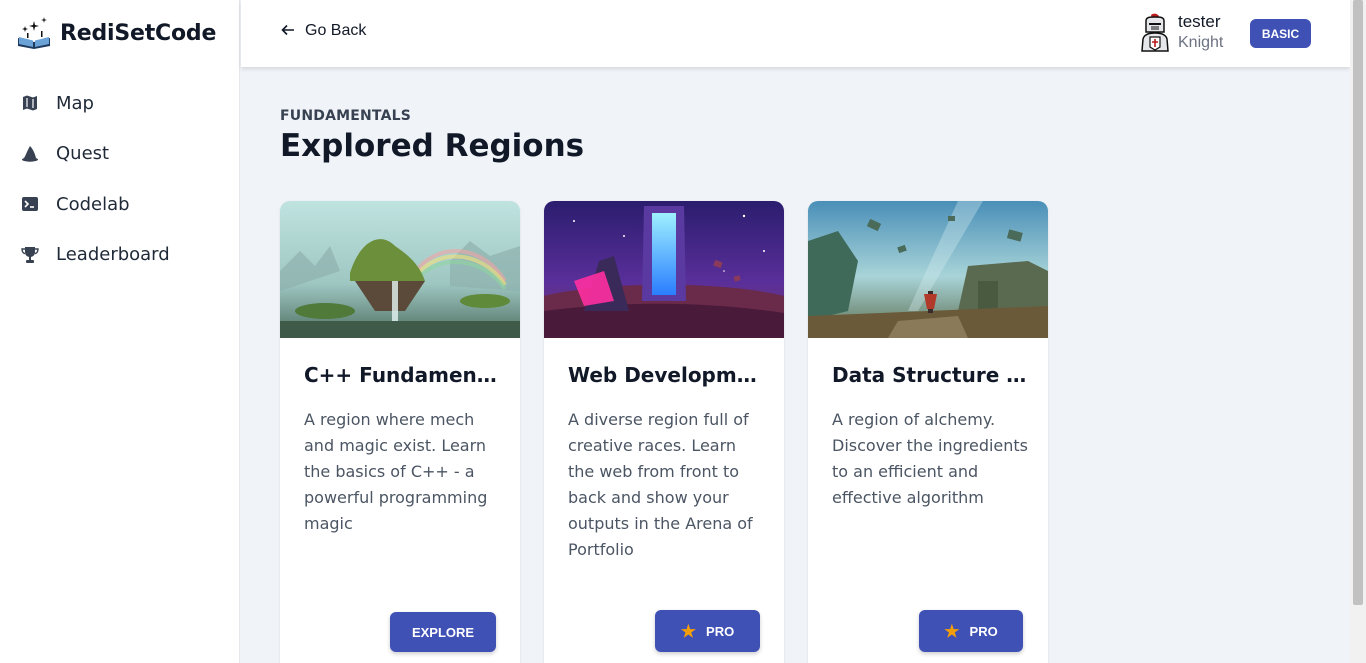  I want to click on region-image-floating-island, so click(400, 269).